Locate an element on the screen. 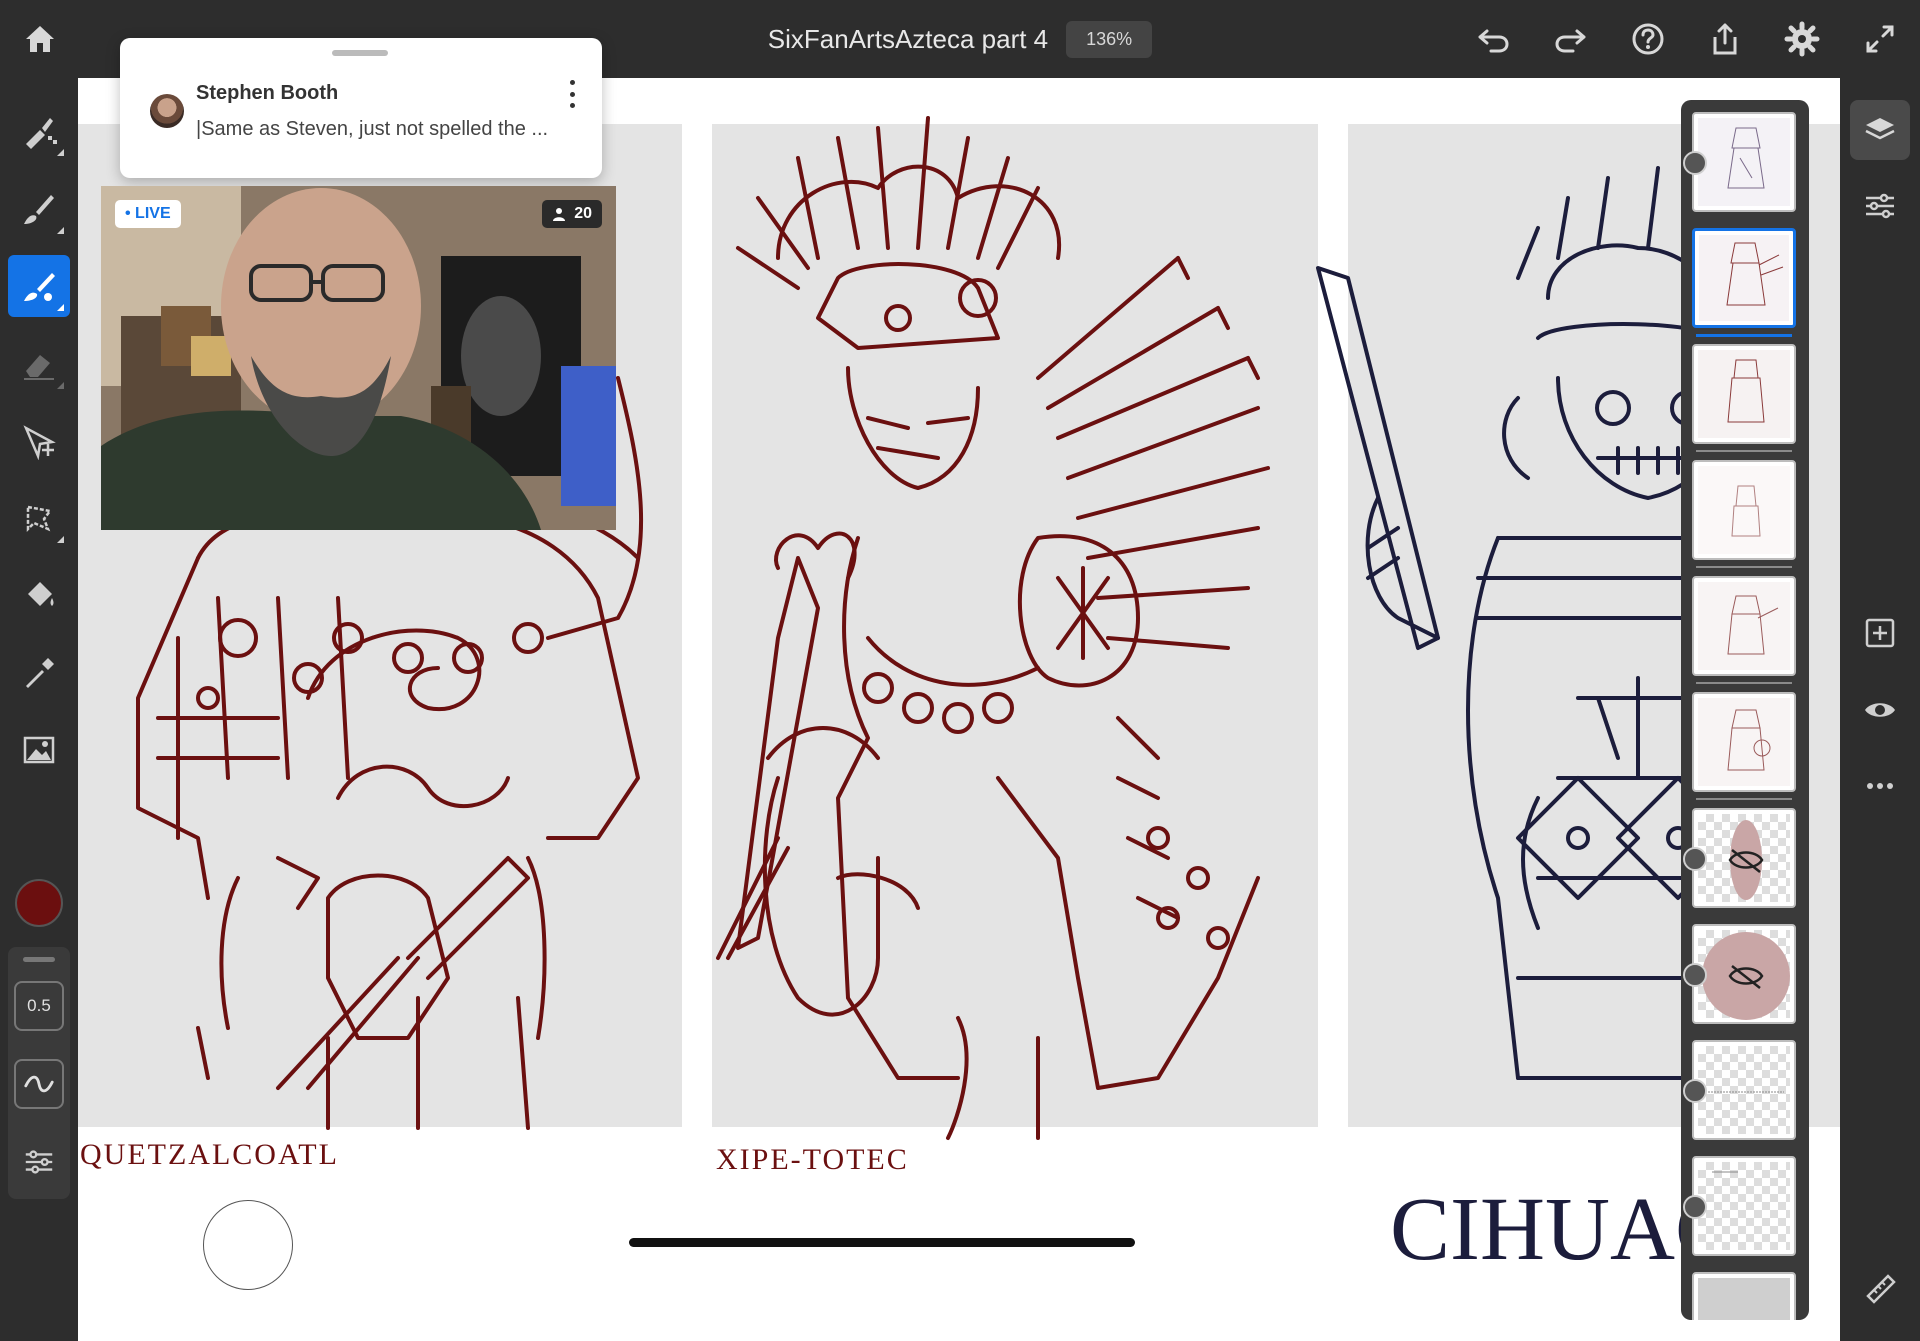  layer-selection-indicator is located at coordinates (1744, 335).